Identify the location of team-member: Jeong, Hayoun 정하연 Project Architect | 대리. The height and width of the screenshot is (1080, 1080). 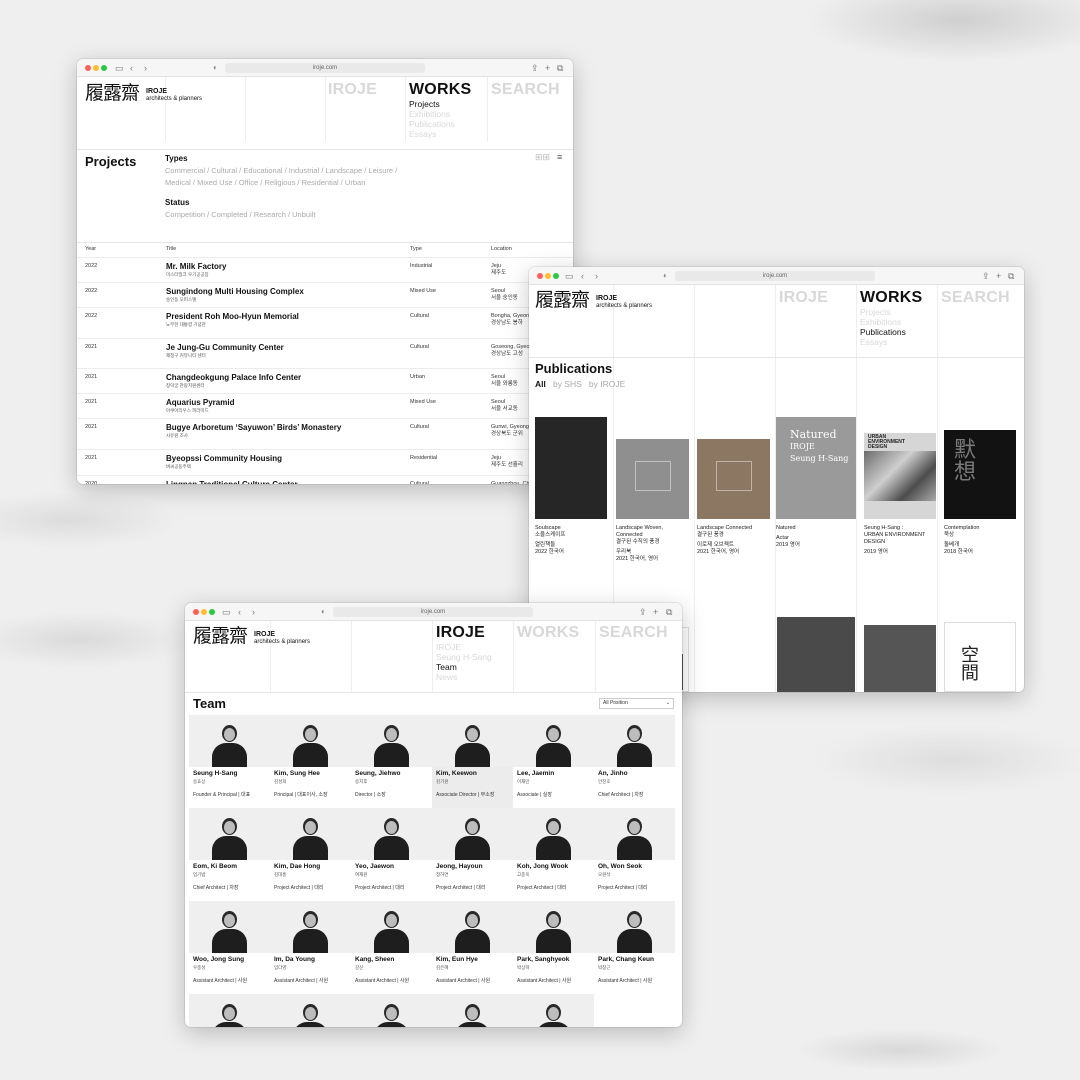
(472, 854).